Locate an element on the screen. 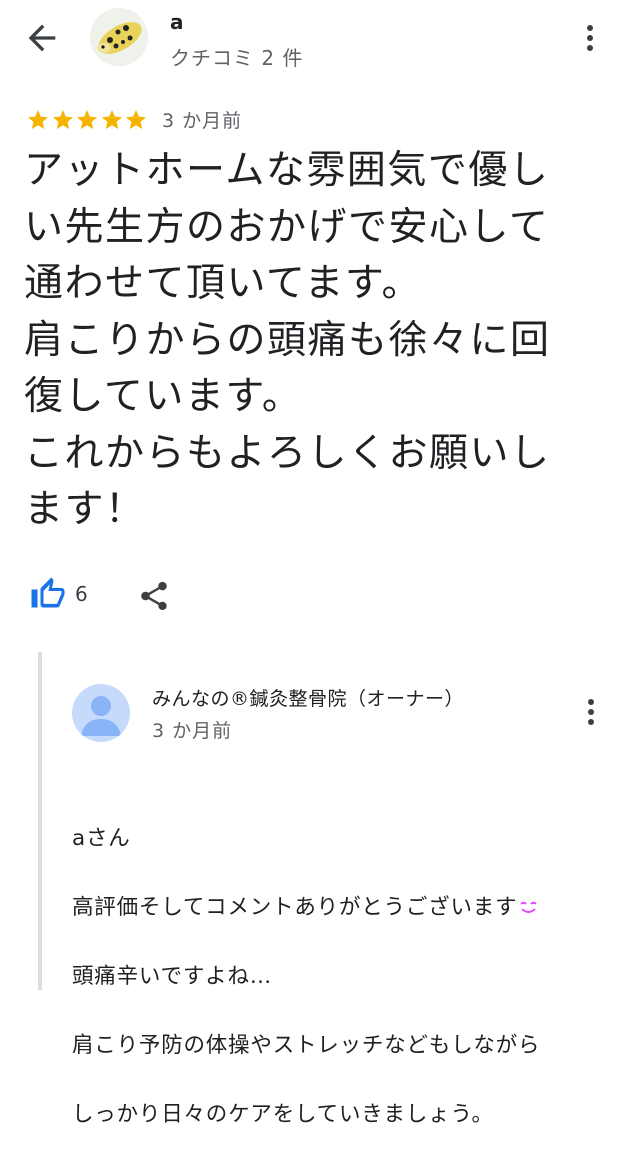  back-button is located at coordinates (42, 38).